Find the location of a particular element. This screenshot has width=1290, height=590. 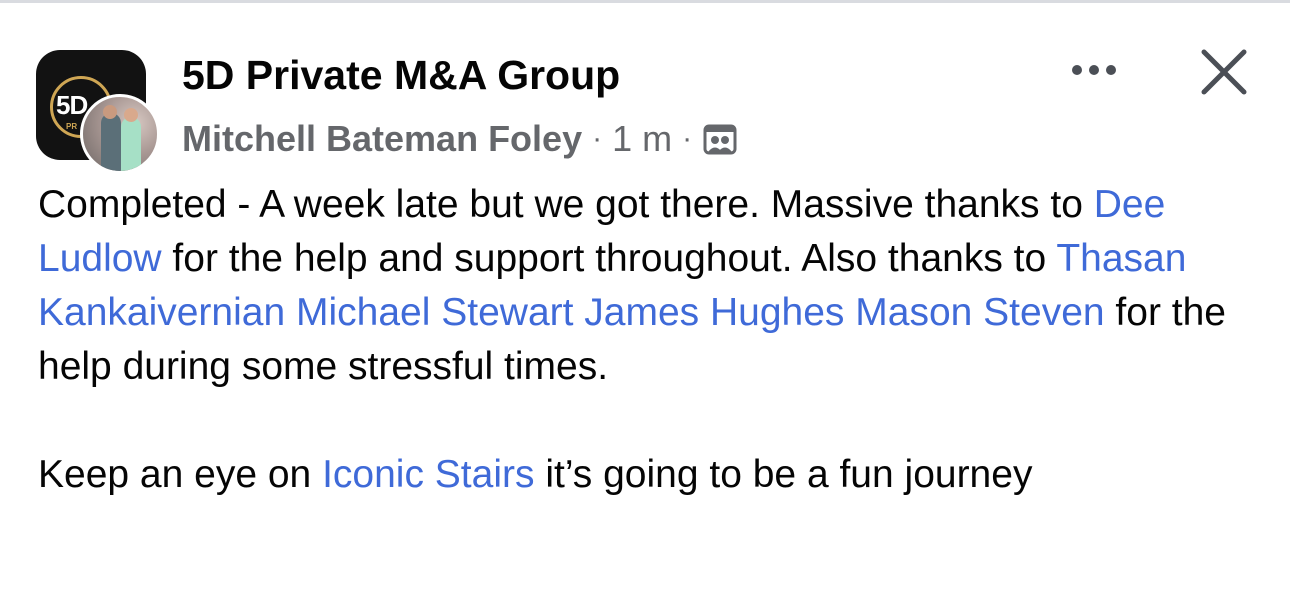

avatar-person-right is located at coordinates (131, 144).